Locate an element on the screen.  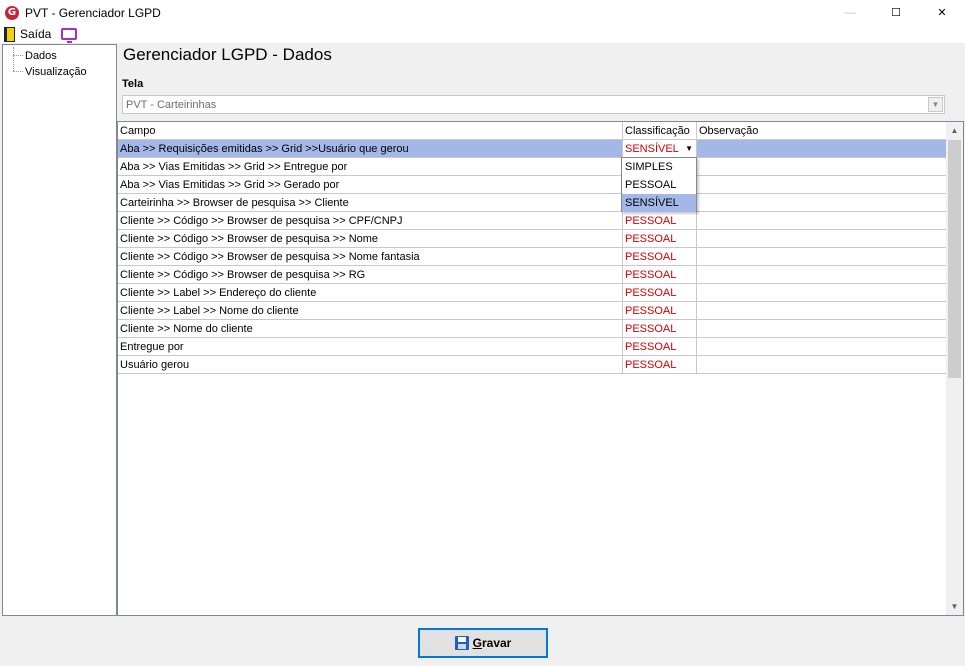
scrollbar-thumb is located at coordinates (954, 259).